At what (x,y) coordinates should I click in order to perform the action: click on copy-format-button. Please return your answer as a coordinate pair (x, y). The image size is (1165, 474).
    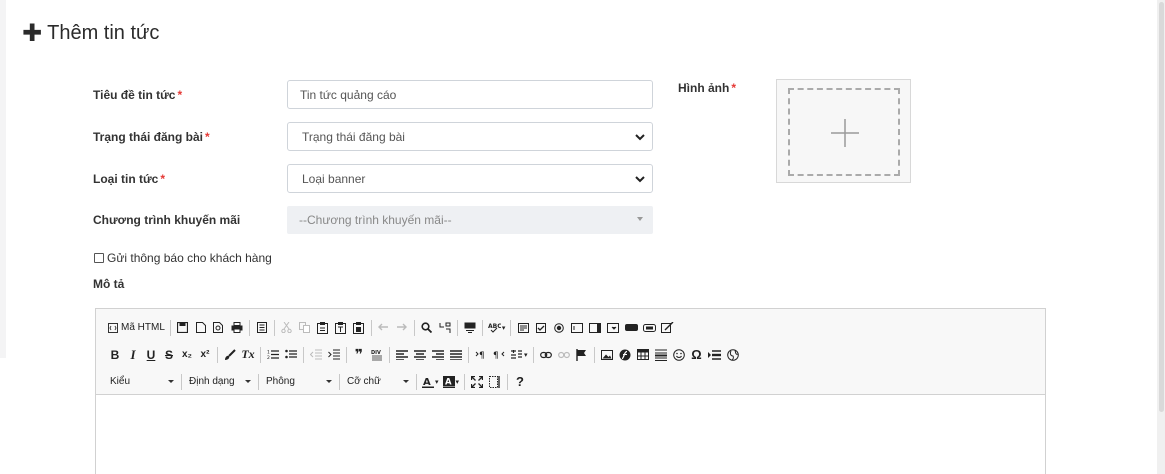
    Looking at the image, I should click on (230, 355).